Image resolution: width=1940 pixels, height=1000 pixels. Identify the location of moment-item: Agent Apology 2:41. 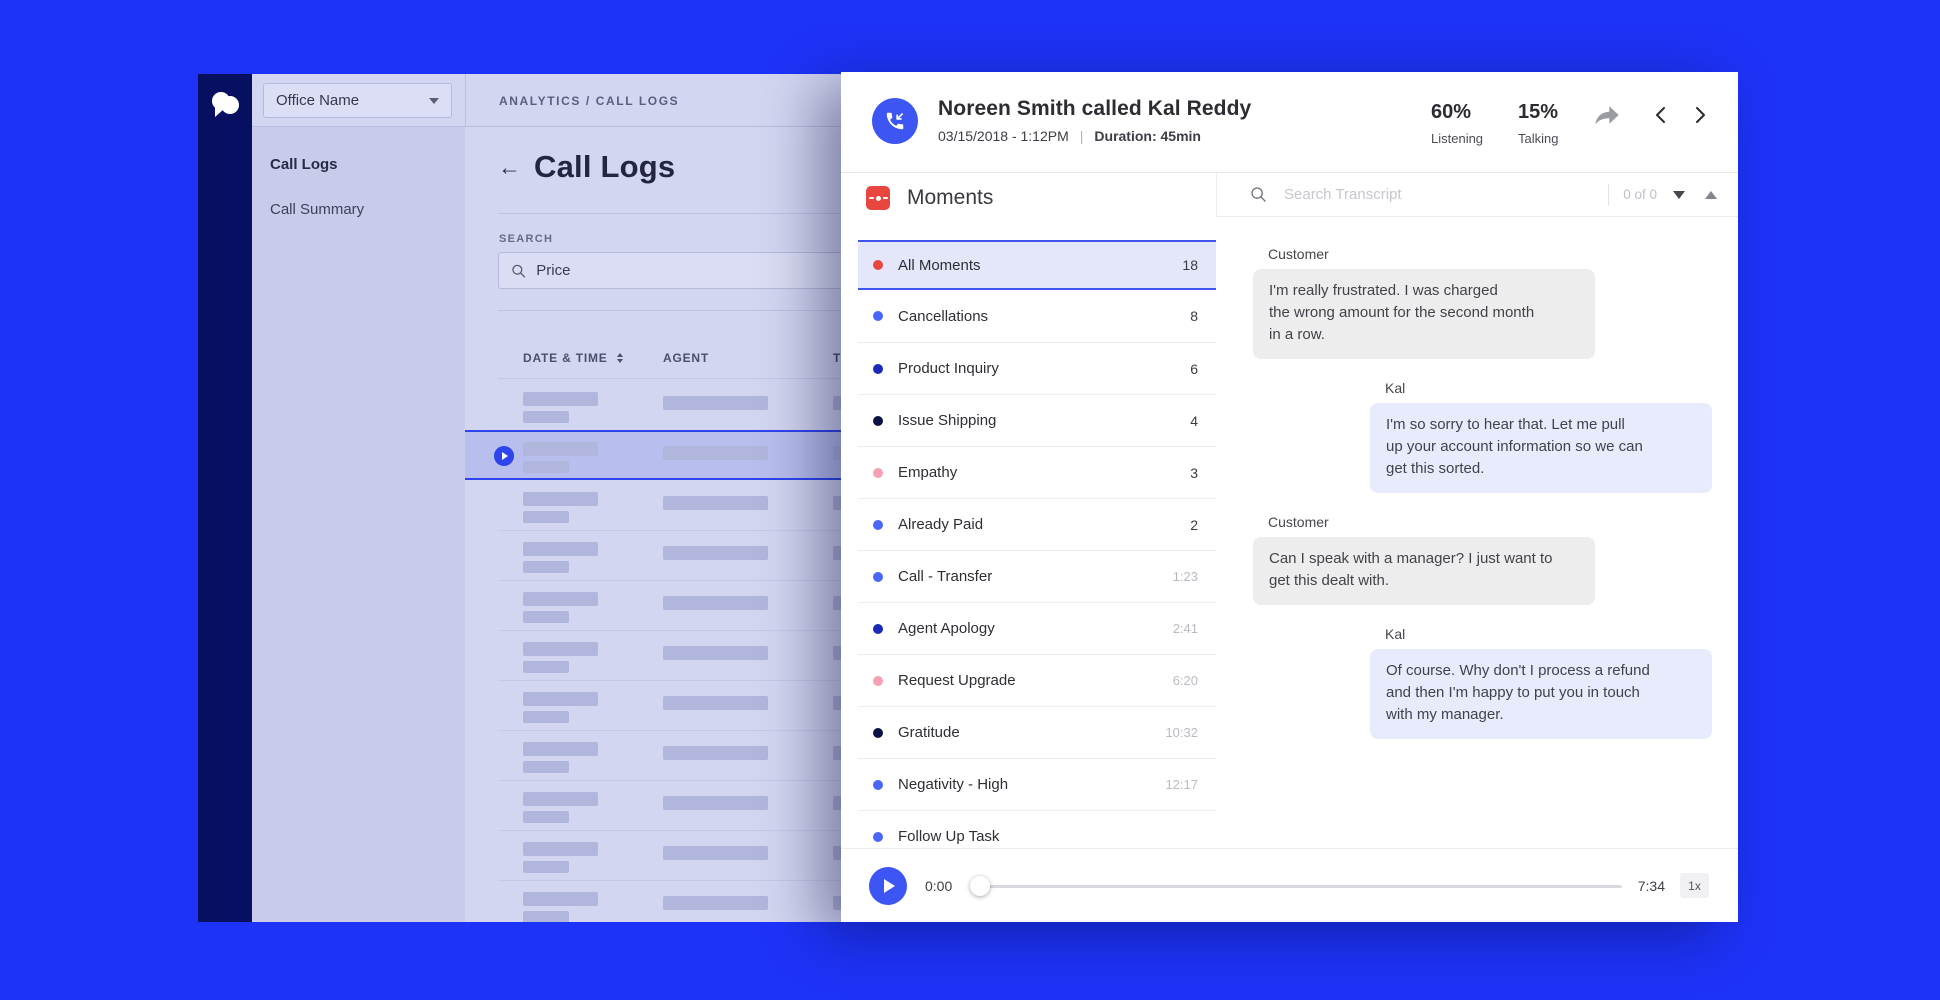
(1037, 628).